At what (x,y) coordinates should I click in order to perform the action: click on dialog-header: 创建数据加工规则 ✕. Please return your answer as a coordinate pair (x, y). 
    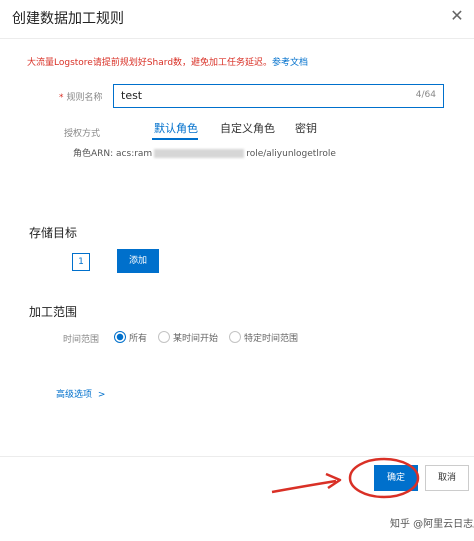
    Looking at the image, I should click on (237, 19).